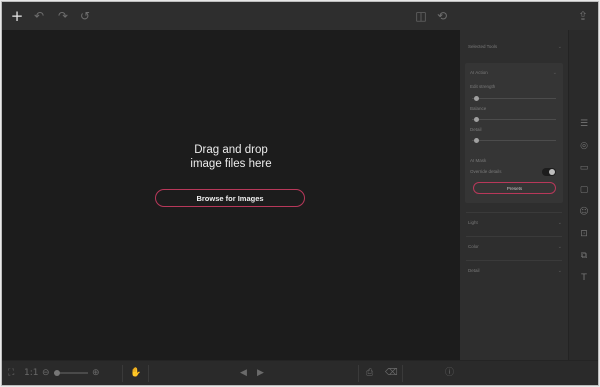 The image size is (600, 387). I want to click on bottom-toolbar: ⛶ 1:1 ⊖ ⊕ ✋ ◀ ▶ ⎙ ⌫ ⓘ, so click(300, 372).